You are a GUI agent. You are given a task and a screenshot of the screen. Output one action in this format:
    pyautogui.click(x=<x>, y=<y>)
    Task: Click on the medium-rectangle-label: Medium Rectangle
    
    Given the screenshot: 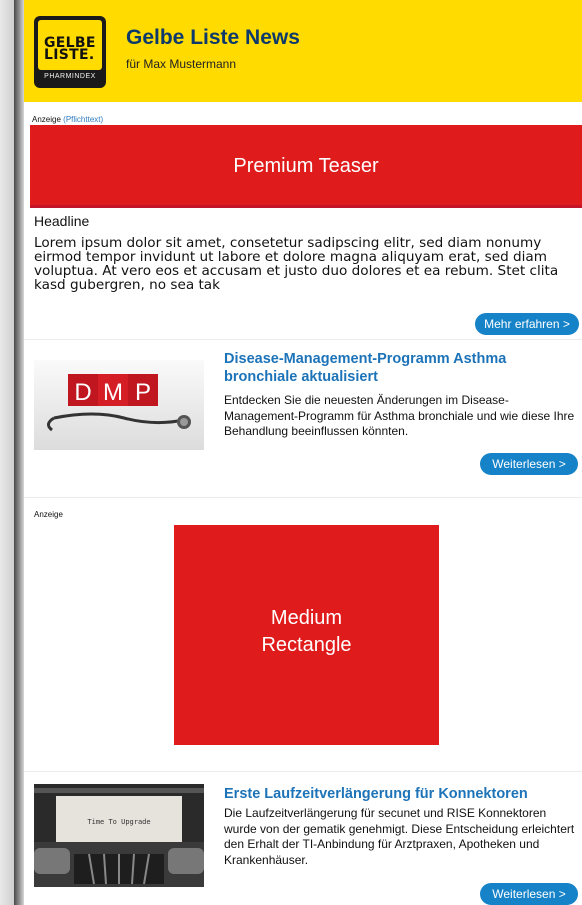 What is the action you would take?
    pyautogui.click(x=306, y=632)
    